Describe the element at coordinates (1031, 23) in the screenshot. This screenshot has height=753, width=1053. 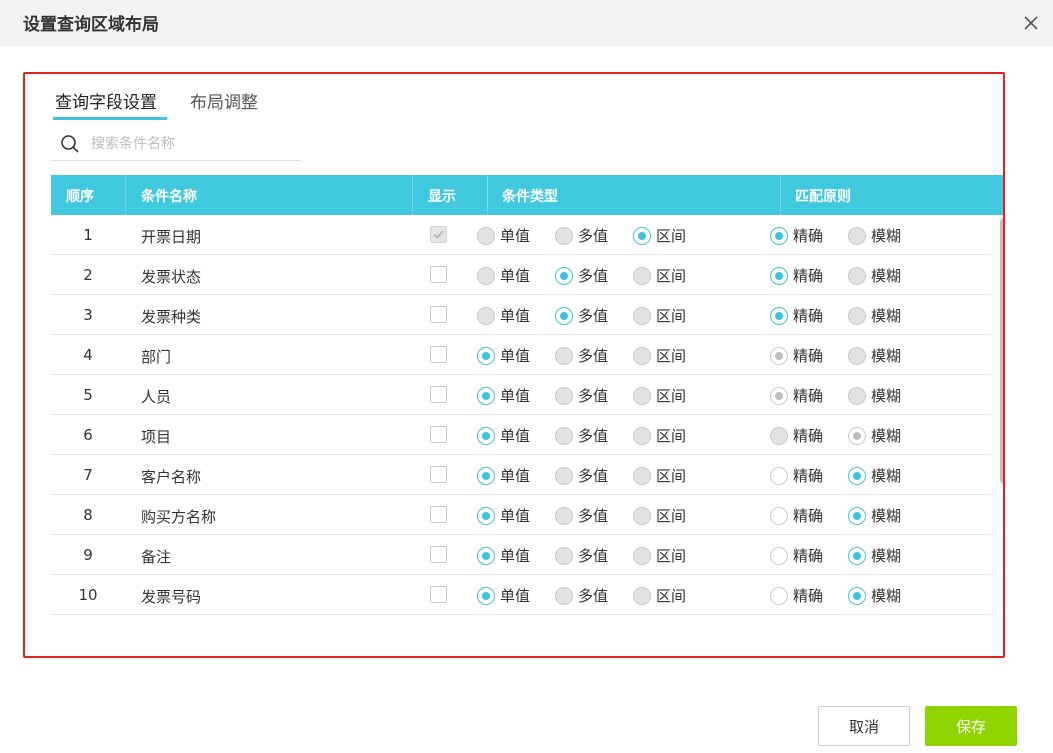
I see `close-icon` at that location.